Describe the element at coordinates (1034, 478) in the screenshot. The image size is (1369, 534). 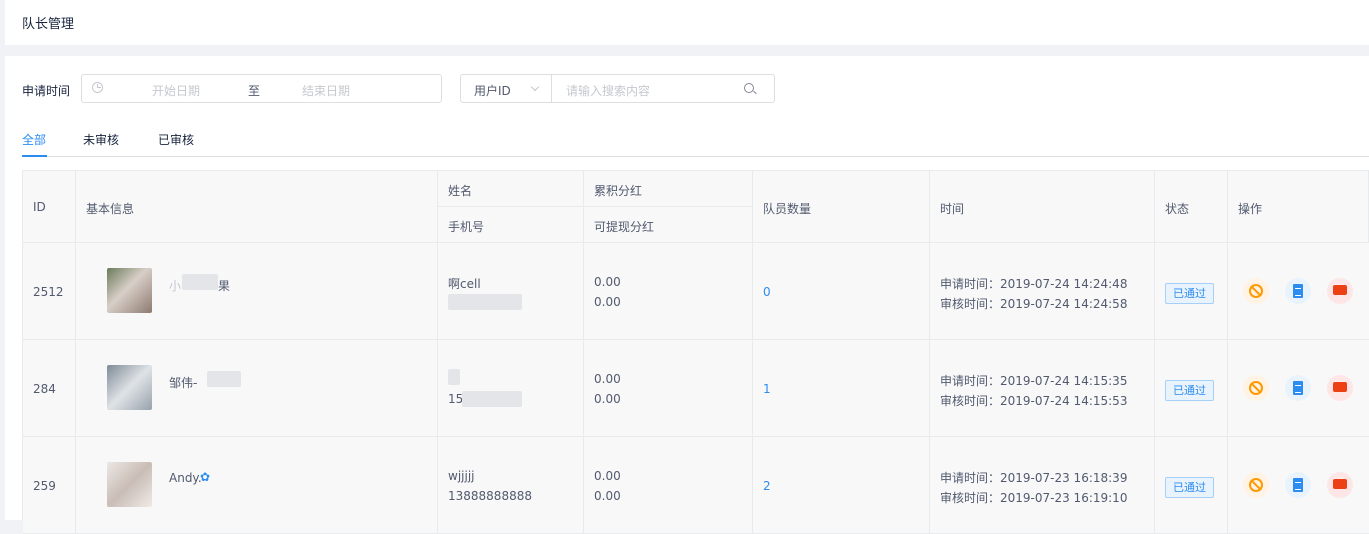
I see `apply-time: 申请时间：2019-07-23 16:18:39` at that location.